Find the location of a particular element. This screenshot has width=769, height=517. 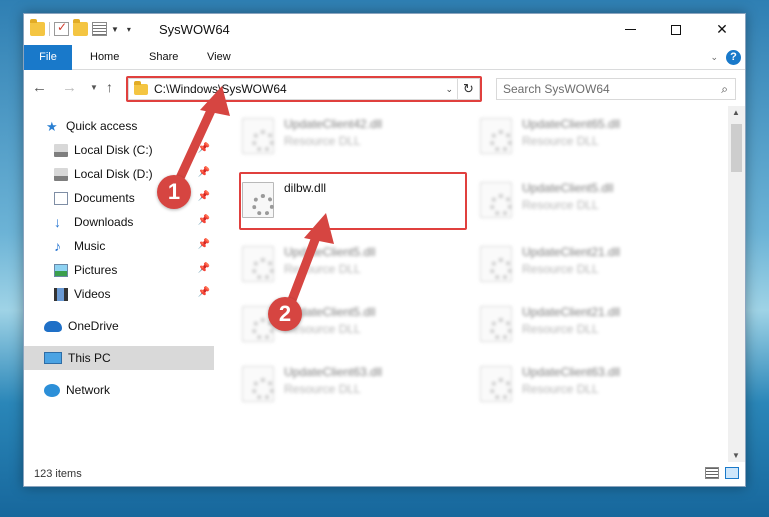

minimize-icon is located at coordinates (630, 29).